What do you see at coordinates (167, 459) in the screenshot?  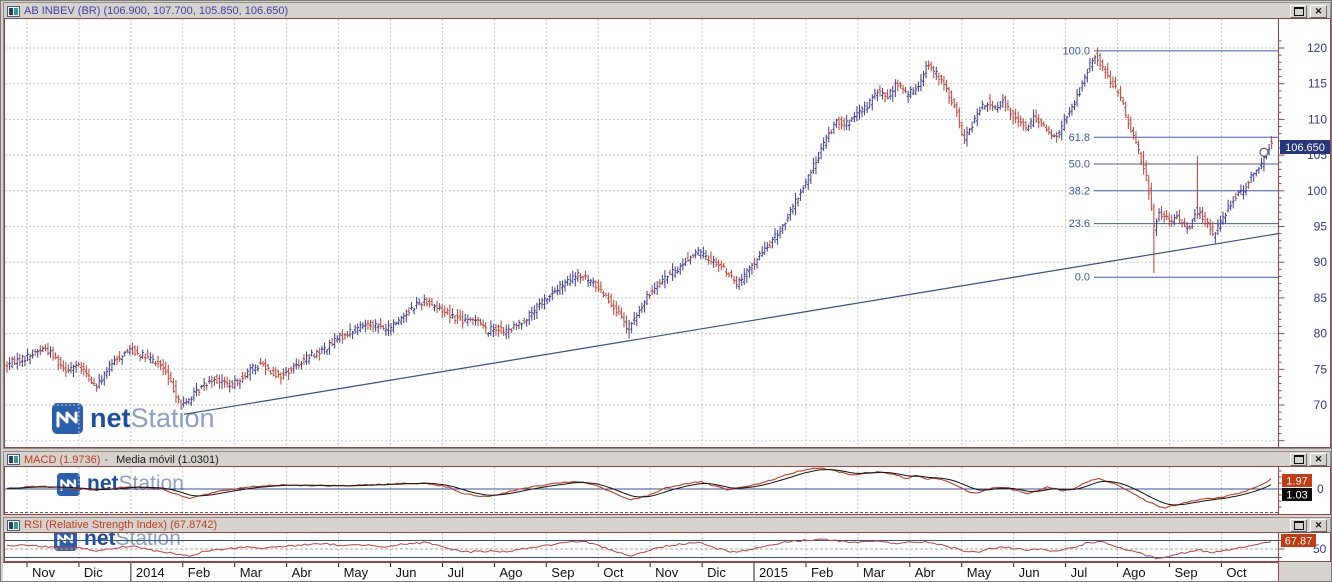 I see `macd-signal-title: Media móvil (1.0301)` at bounding box center [167, 459].